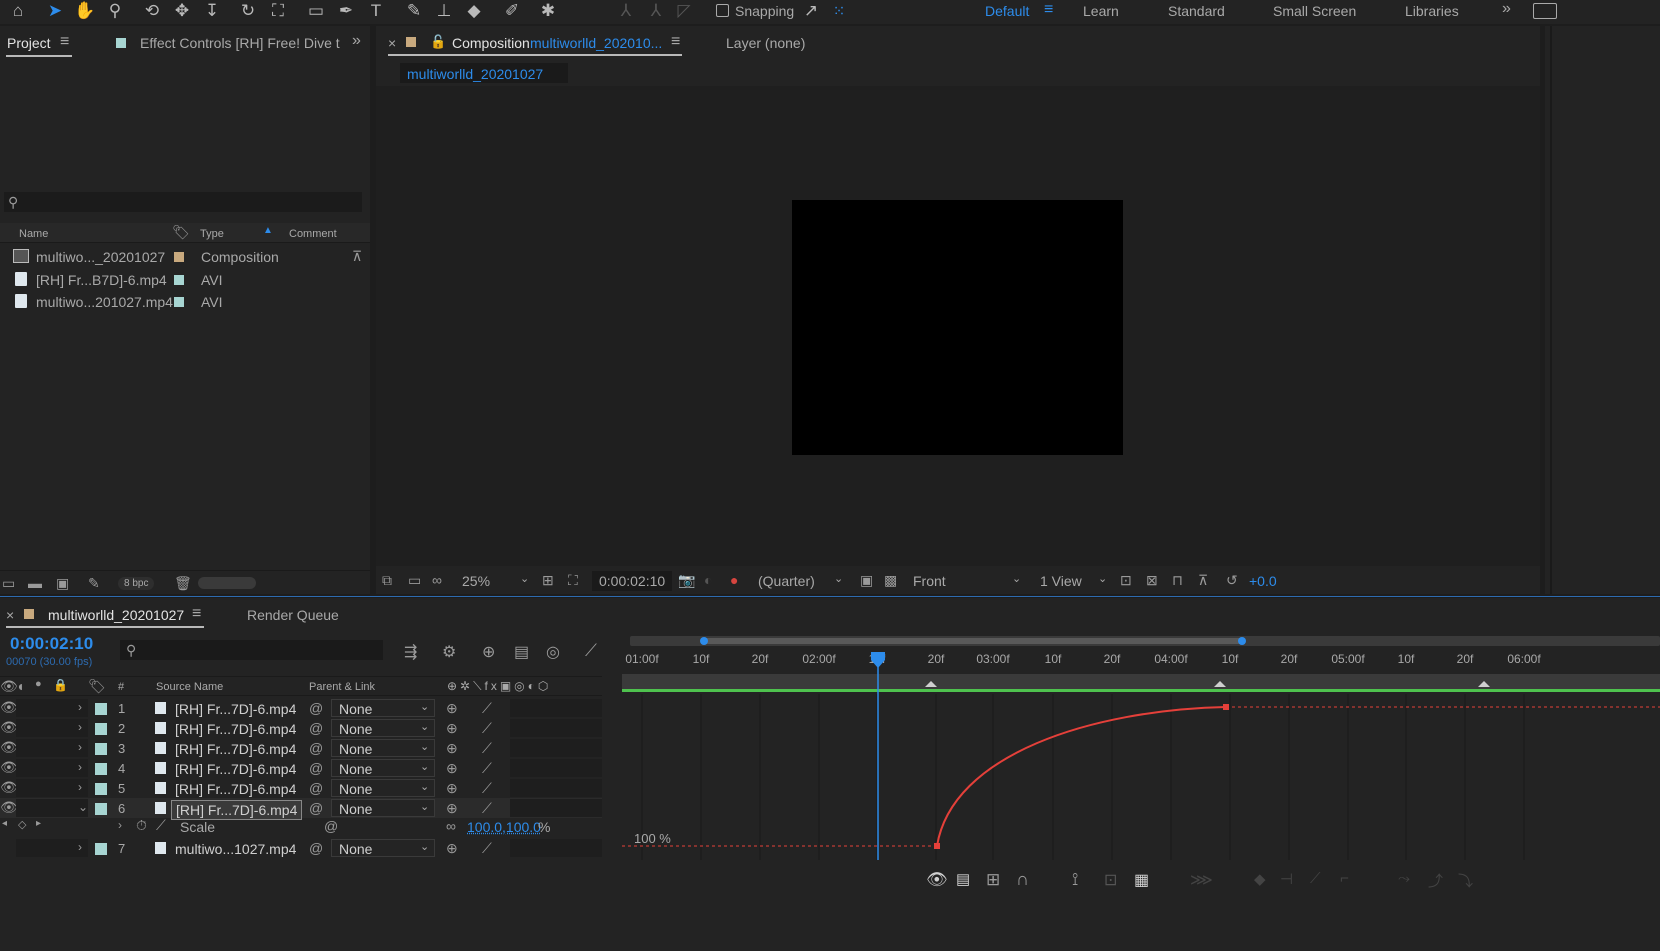  What do you see at coordinates (512, 11) in the screenshot?
I see `roto-brush-tool-icon: ✐` at bounding box center [512, 11].